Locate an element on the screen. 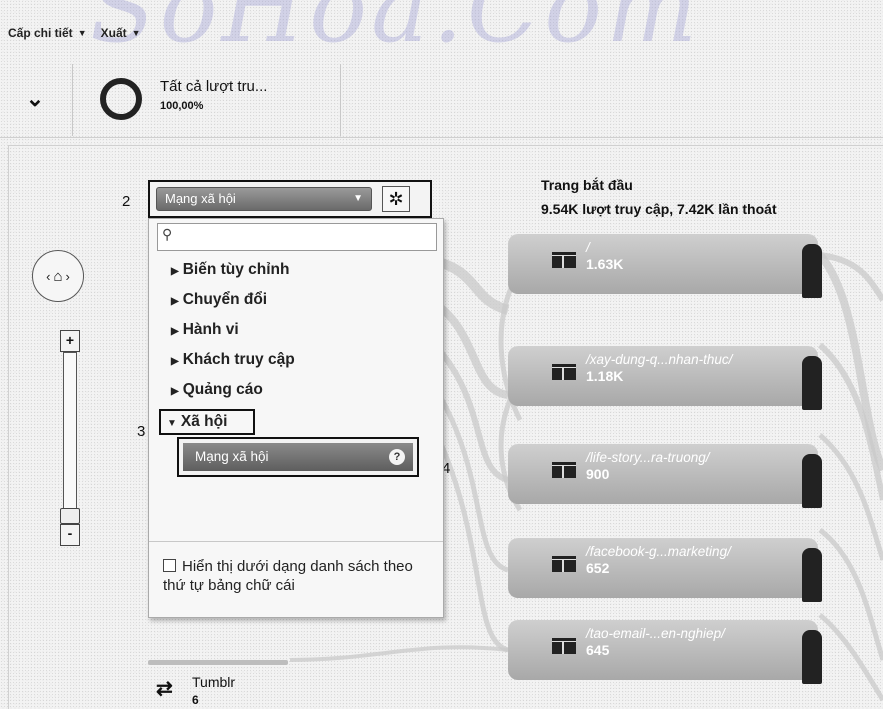 The width and height of the screenshot is (883, 709). category-custom-variables: ▶ Biến tùy chỉnh is located at coordinates (230, 270).